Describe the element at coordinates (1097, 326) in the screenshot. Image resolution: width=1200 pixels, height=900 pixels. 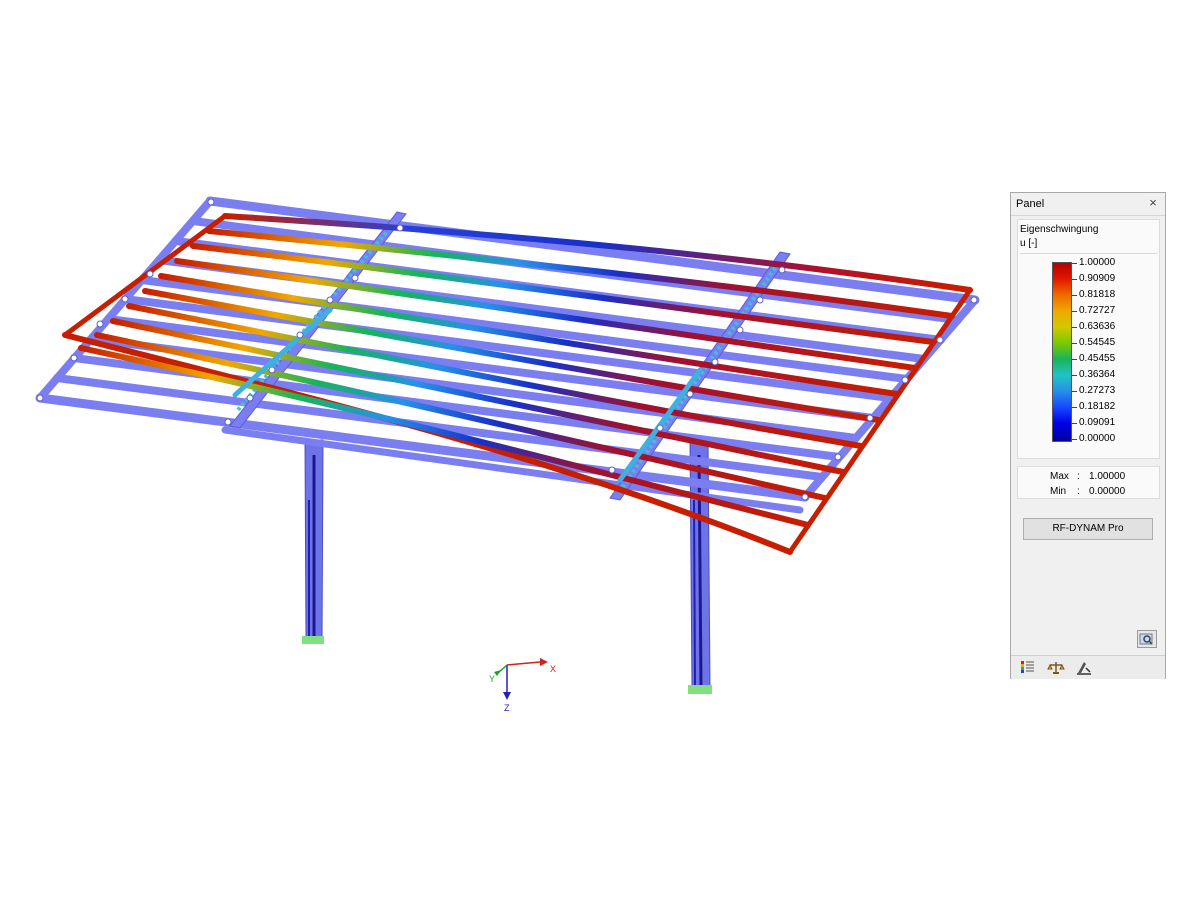
I see `legend-value: 0.63636` at that location.